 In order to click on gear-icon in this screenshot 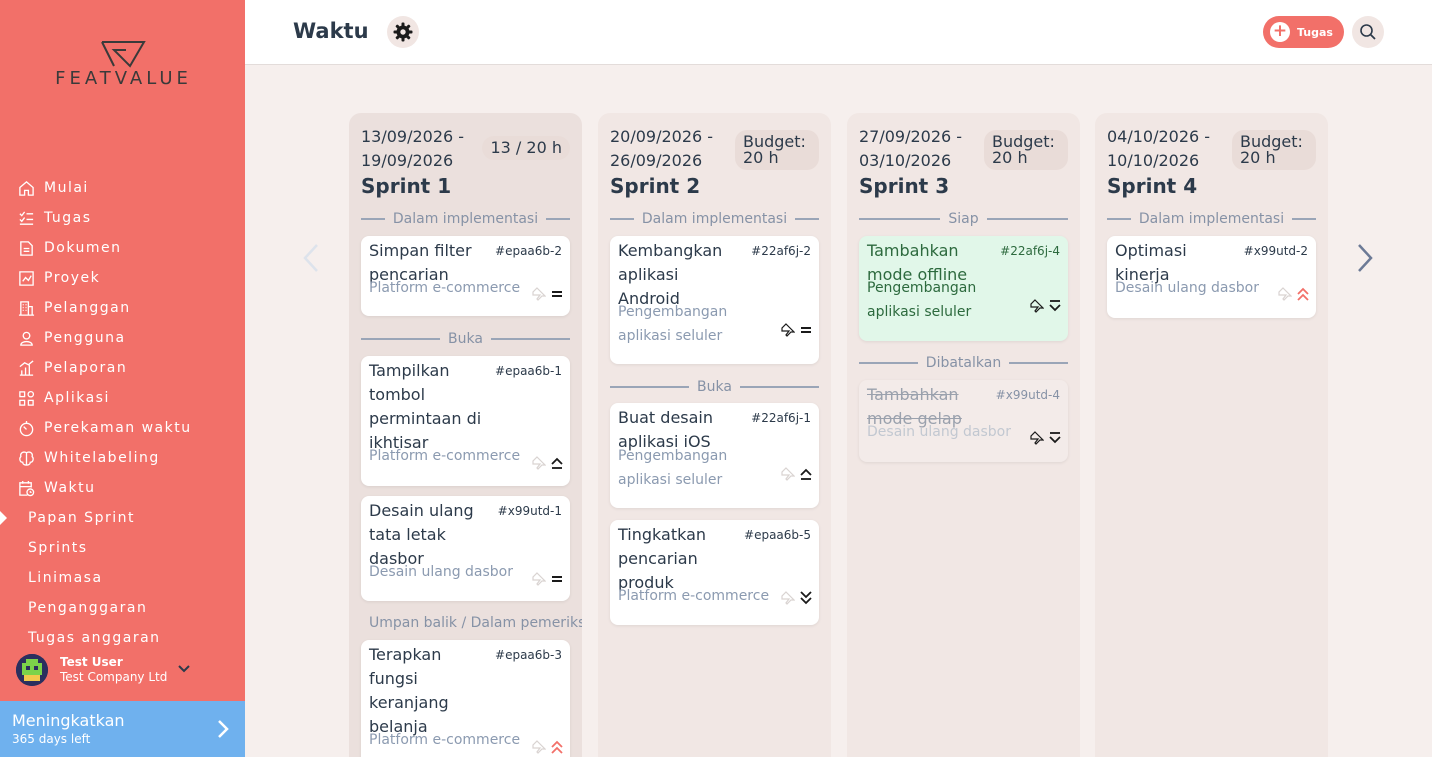, I will do `click(403, 32)`.